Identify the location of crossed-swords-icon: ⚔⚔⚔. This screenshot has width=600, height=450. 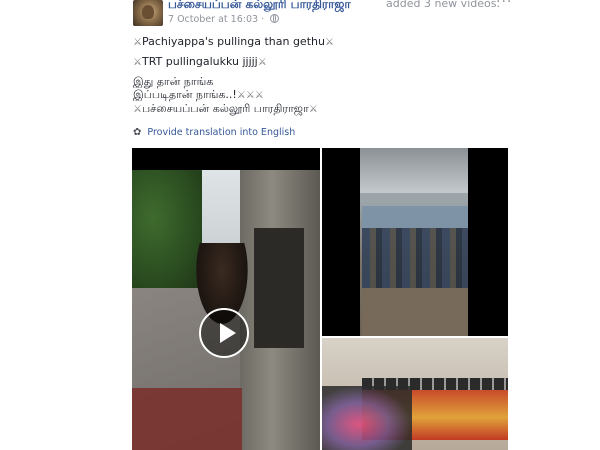
(250, 95).